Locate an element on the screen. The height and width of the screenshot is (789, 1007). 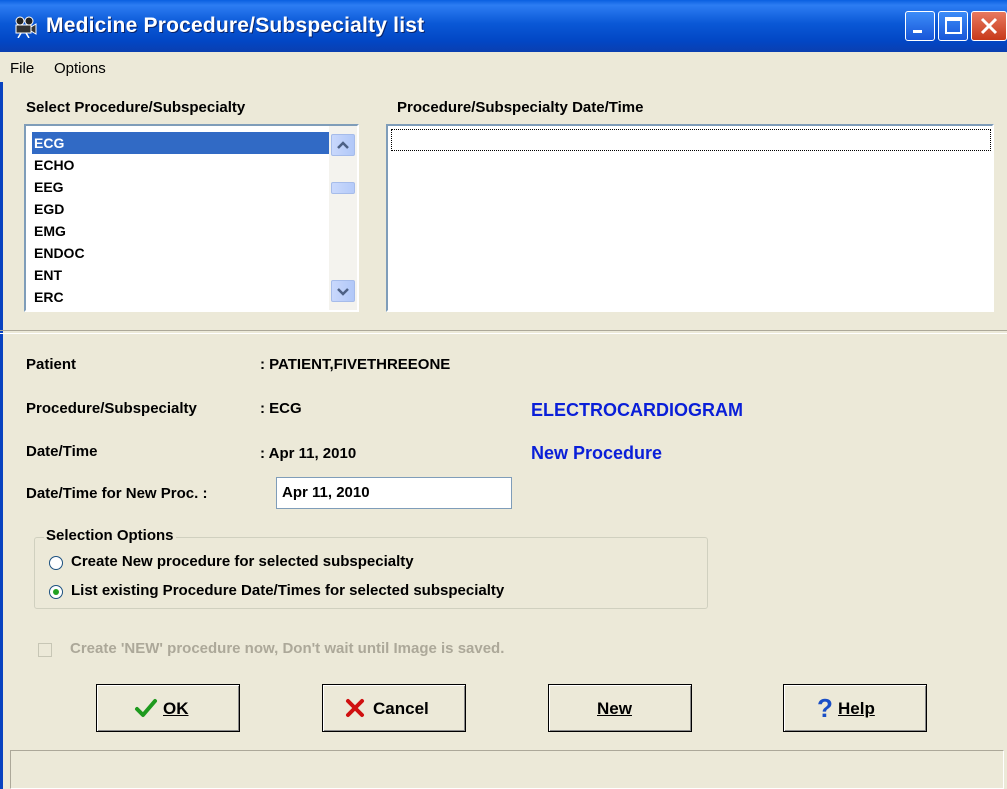
scroll-up-button is located at coordinates (343, 145).